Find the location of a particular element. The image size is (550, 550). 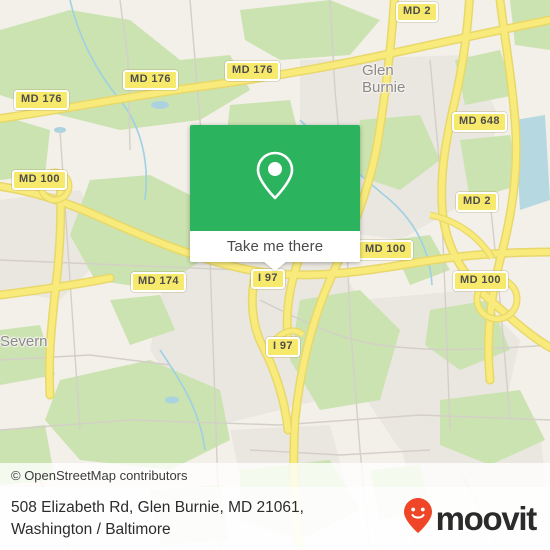

callout-pointer is located at coordinates (275, 266).